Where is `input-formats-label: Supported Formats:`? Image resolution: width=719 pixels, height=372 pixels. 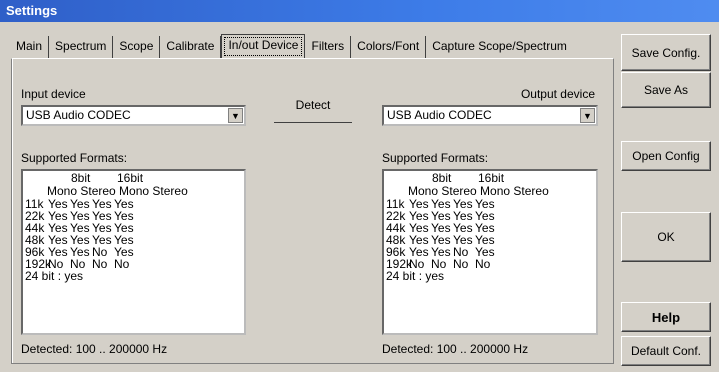 input-formats-label: Supported Formats: is located at coordinates (74, 158).